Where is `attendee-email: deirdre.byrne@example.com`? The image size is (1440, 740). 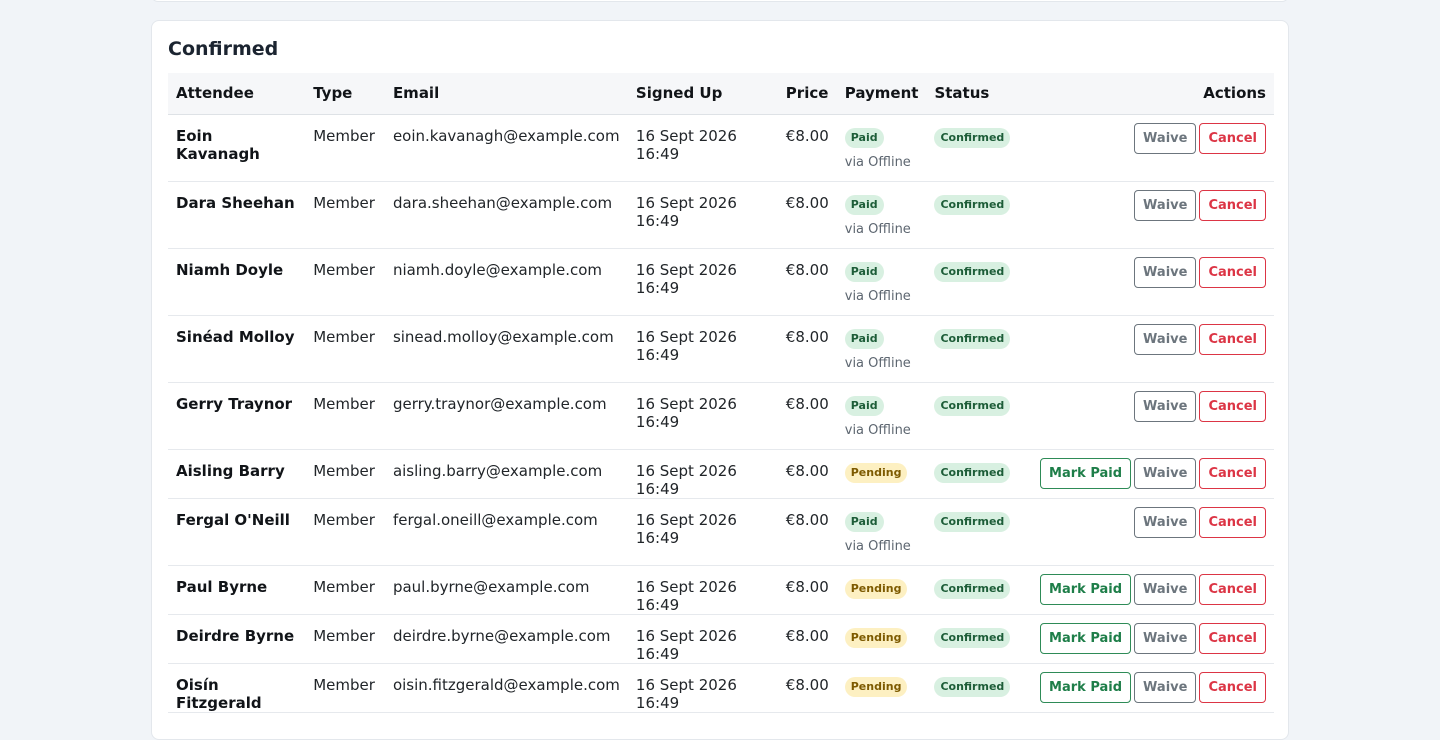 attendee-email: deirdre.byrne@example.com is located at coordinates (506, 639).